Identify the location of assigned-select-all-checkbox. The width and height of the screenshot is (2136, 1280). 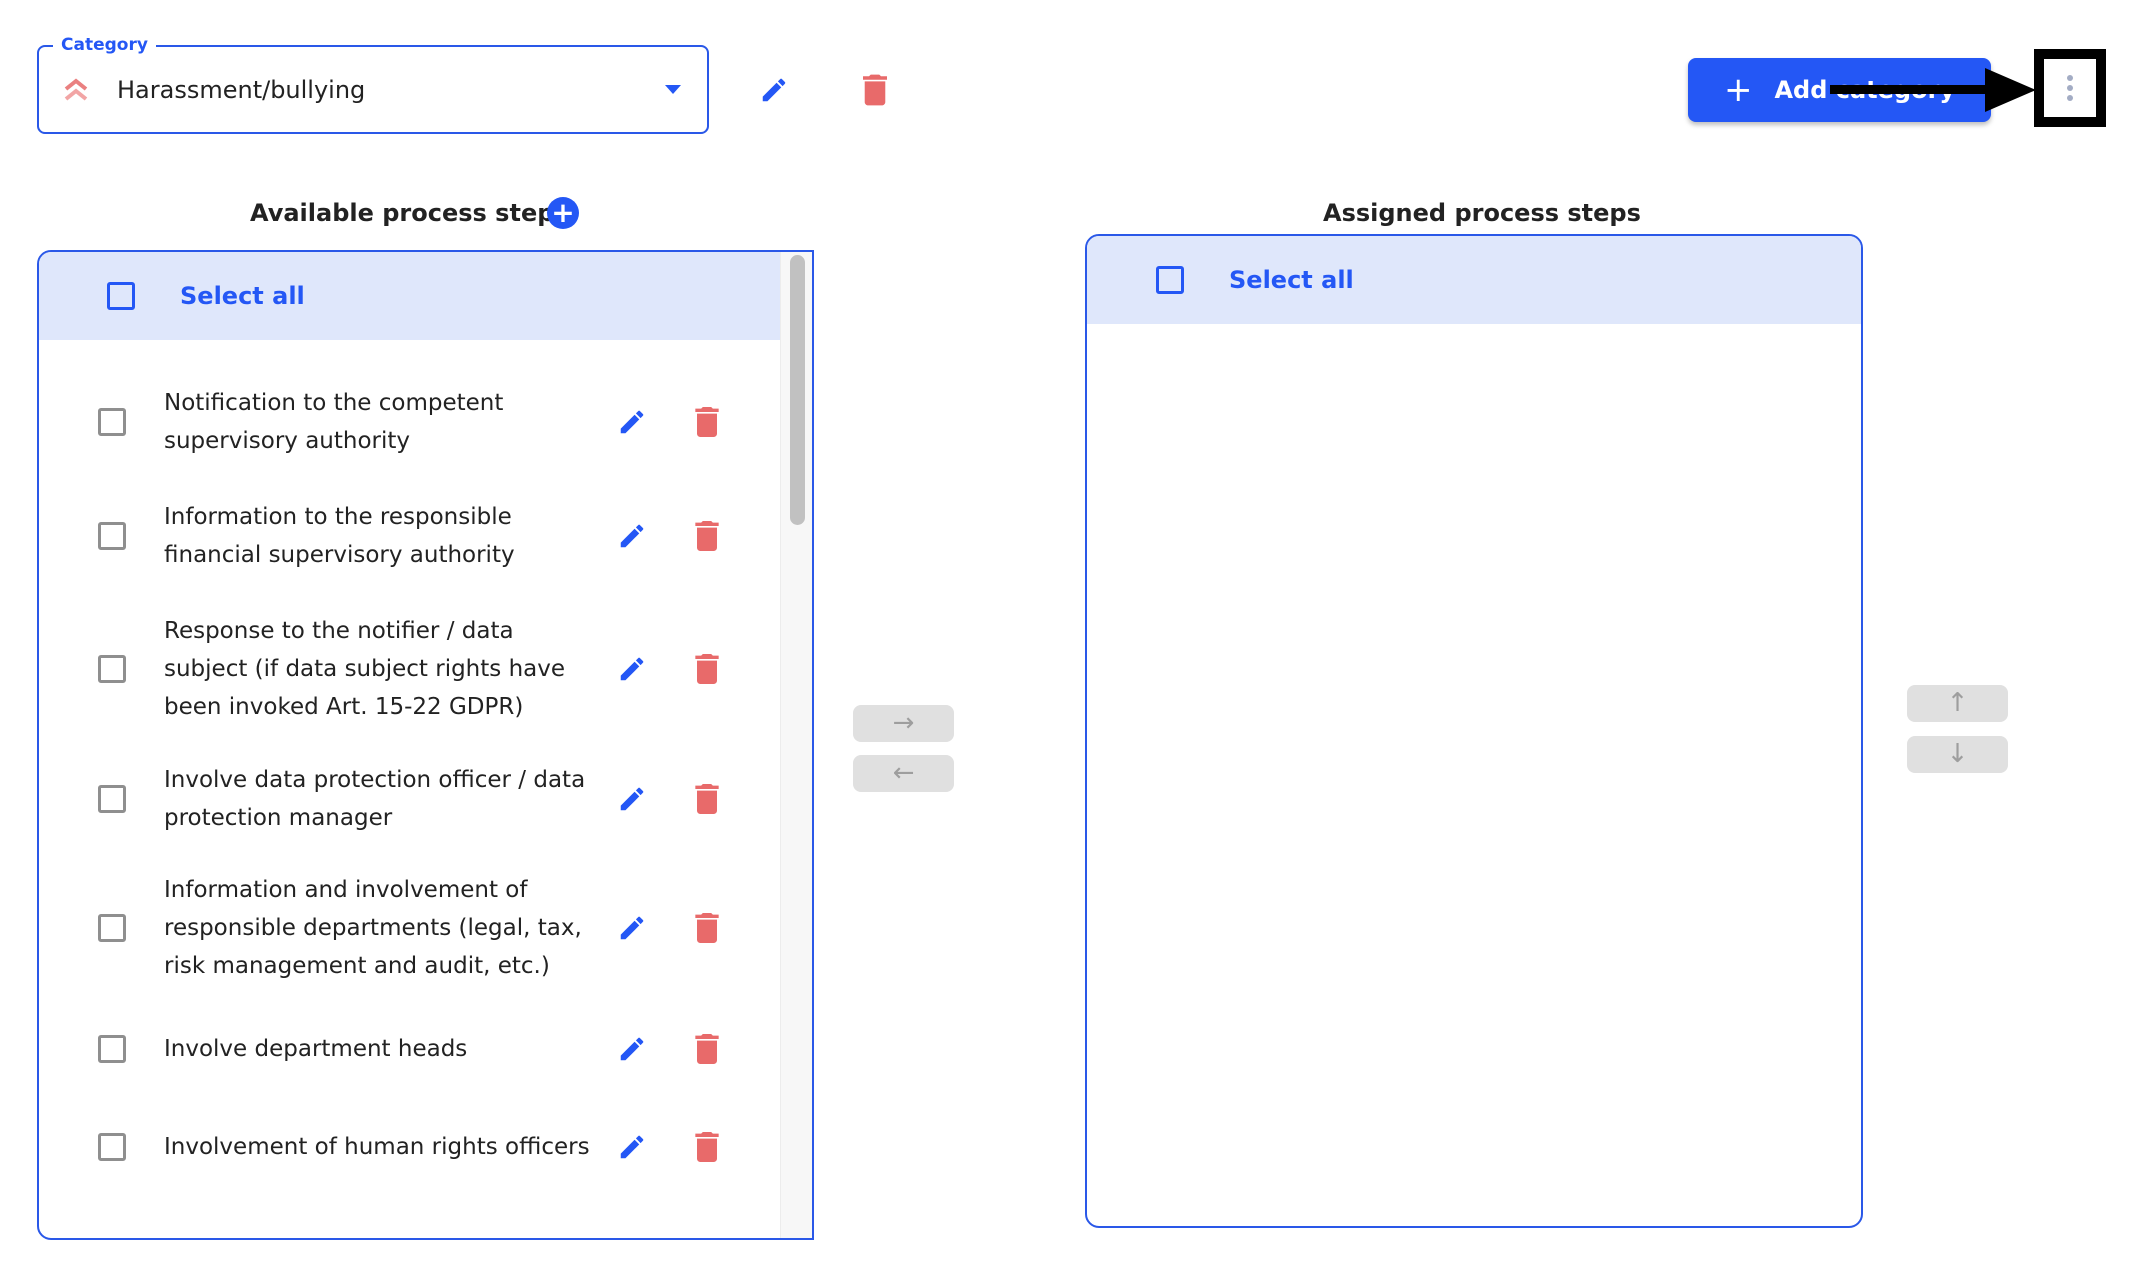
(1170, 280).